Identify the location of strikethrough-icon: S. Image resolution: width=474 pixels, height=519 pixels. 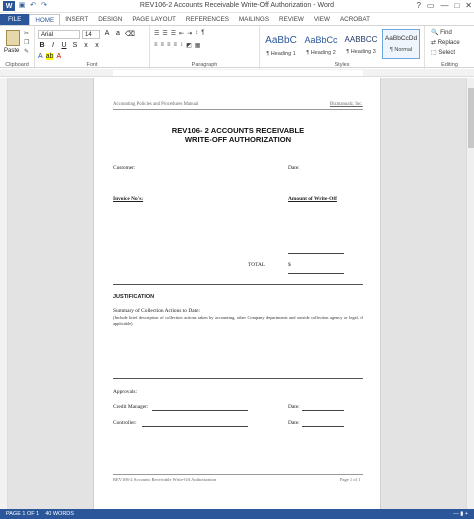
(75, 45).